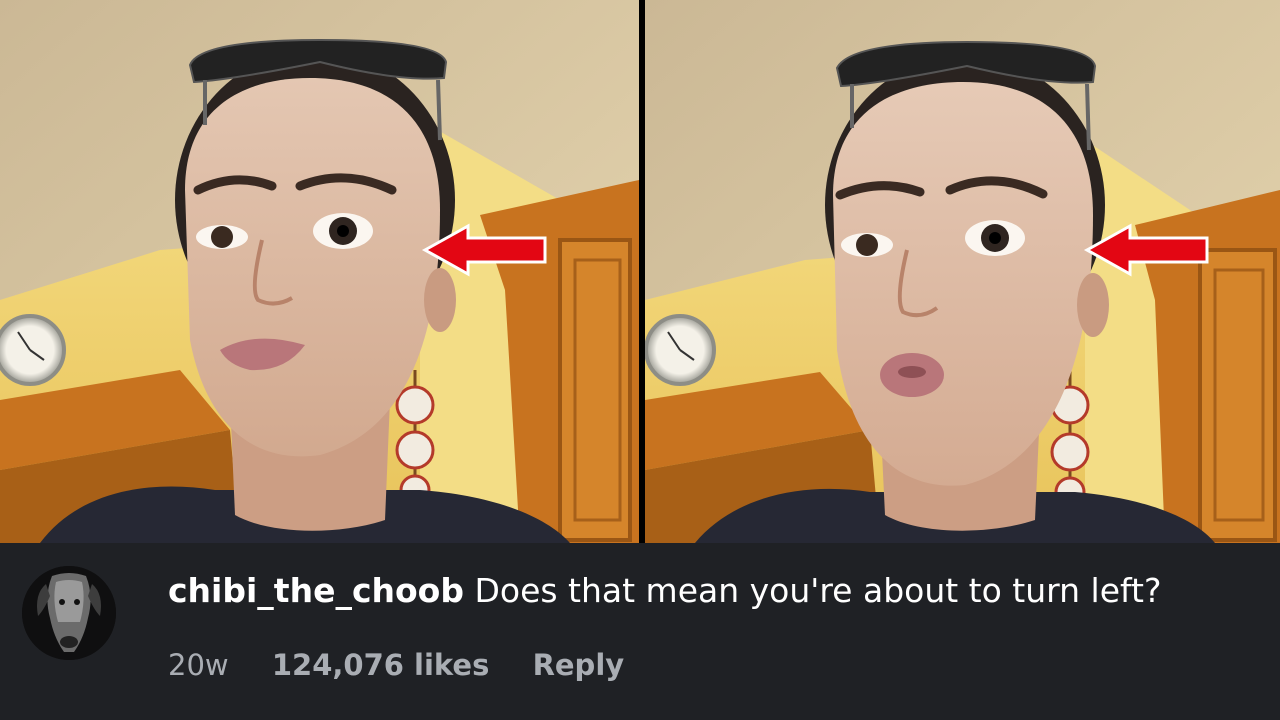 The height and width of the screenshot is (720, 1280). Describe the element at coordinates (69, 613) in the screenshot. I see `dog-avatar-icon` at that location.